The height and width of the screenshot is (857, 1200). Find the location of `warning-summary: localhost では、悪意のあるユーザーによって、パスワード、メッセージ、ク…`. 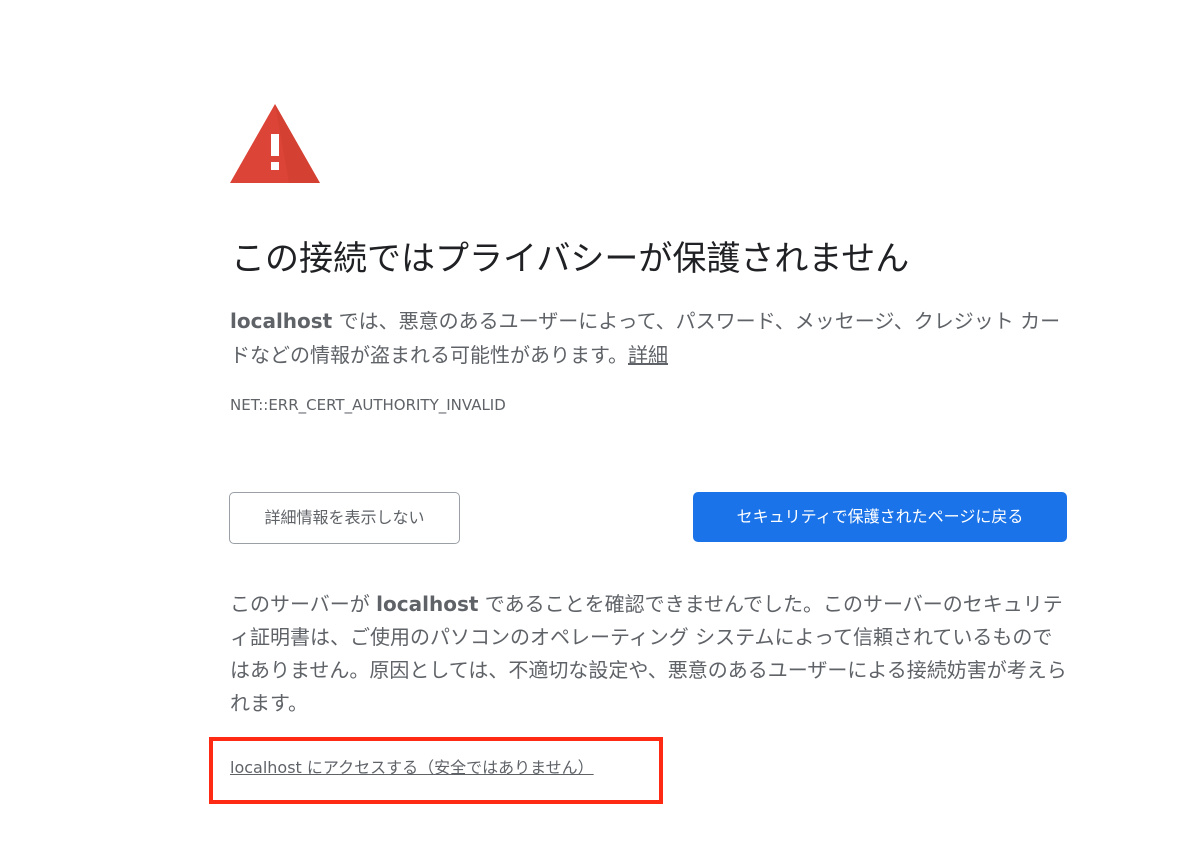

warning-summary: localhost では、悪意のあるユーザーによって、パスワード、メッセージ、ク… is located at coordinates (650, 338).